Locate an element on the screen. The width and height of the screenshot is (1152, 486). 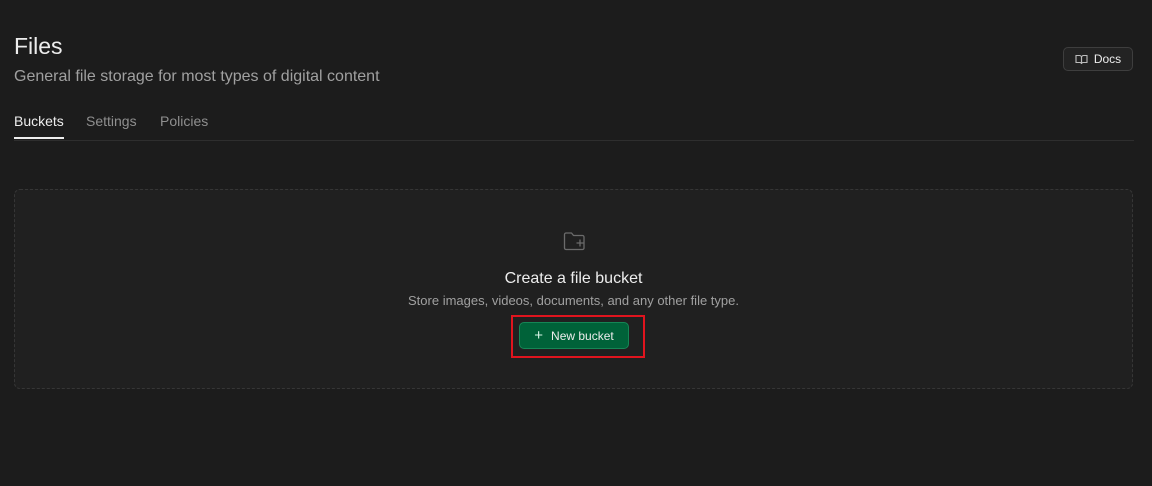
new-bucket-label: New bucket is located at coordinates (582, 335).